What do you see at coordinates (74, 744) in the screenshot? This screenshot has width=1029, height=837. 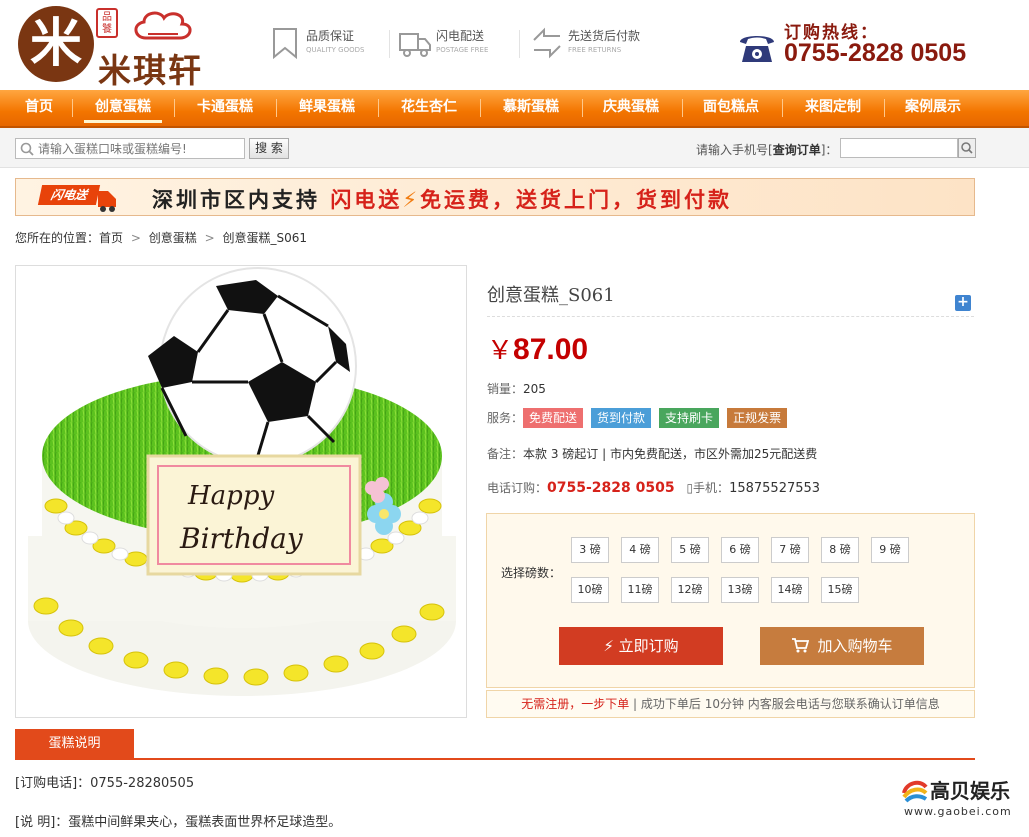 I see `tab-cake-description: 蛋糕说明` at bounding box center [74, 744].